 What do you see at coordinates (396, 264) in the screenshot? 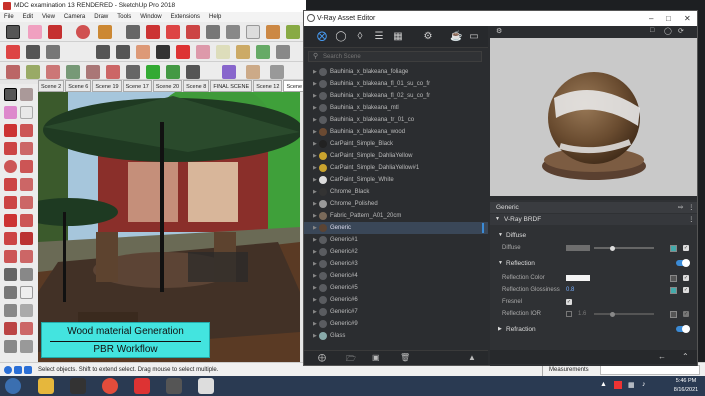
I see `list-item: ▶ Generic#3` at bounding box center [396, 264].